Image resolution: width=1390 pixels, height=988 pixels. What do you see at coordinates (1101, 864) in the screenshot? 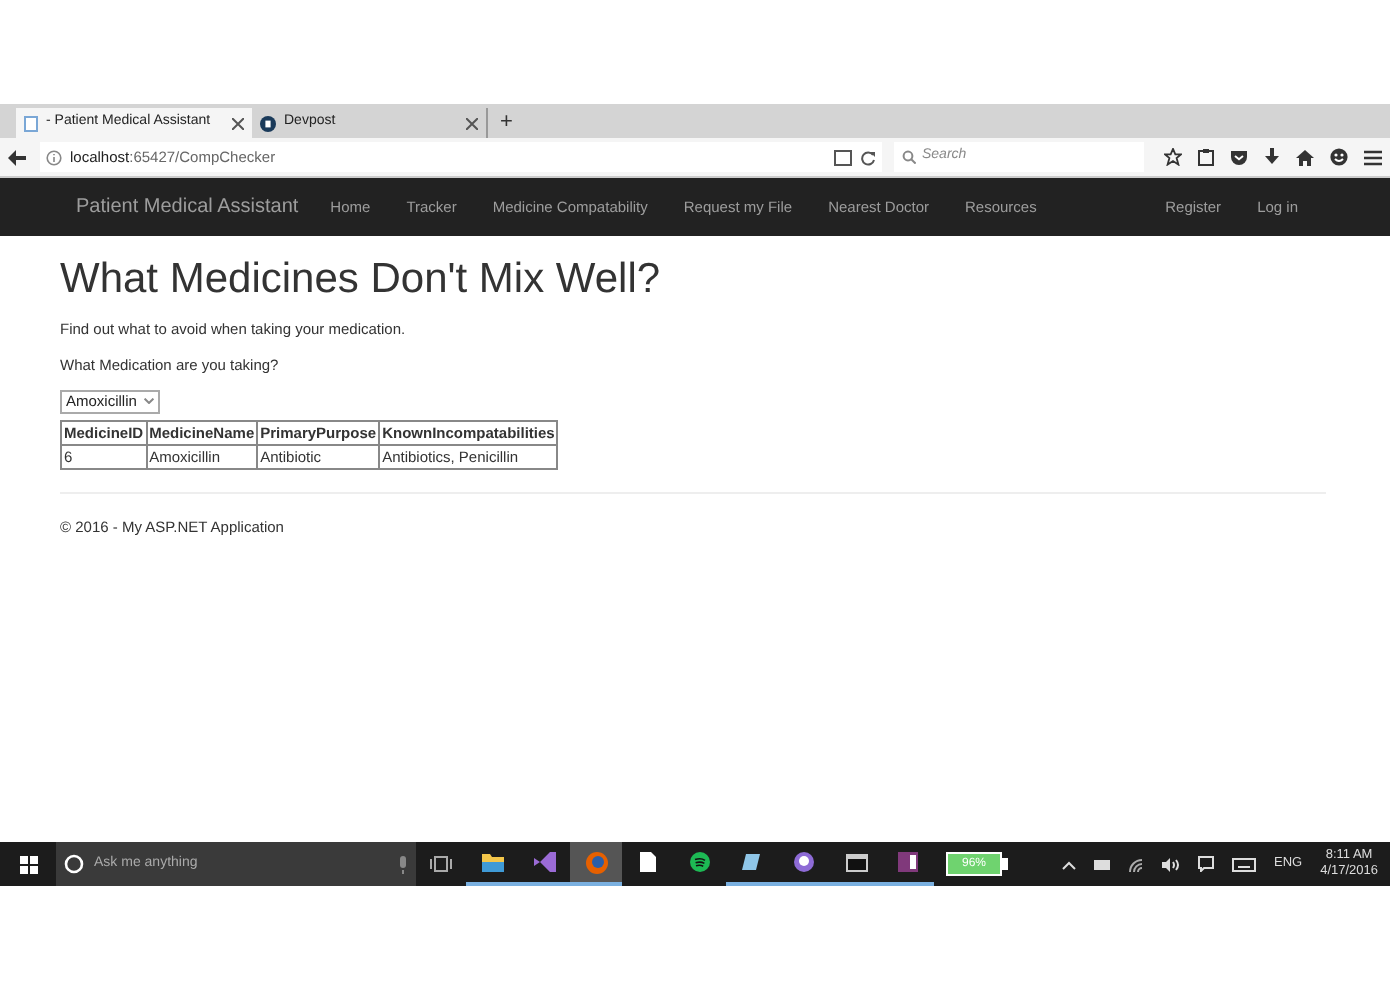
I see `battery-icon` at bounding box center [1101, 864].